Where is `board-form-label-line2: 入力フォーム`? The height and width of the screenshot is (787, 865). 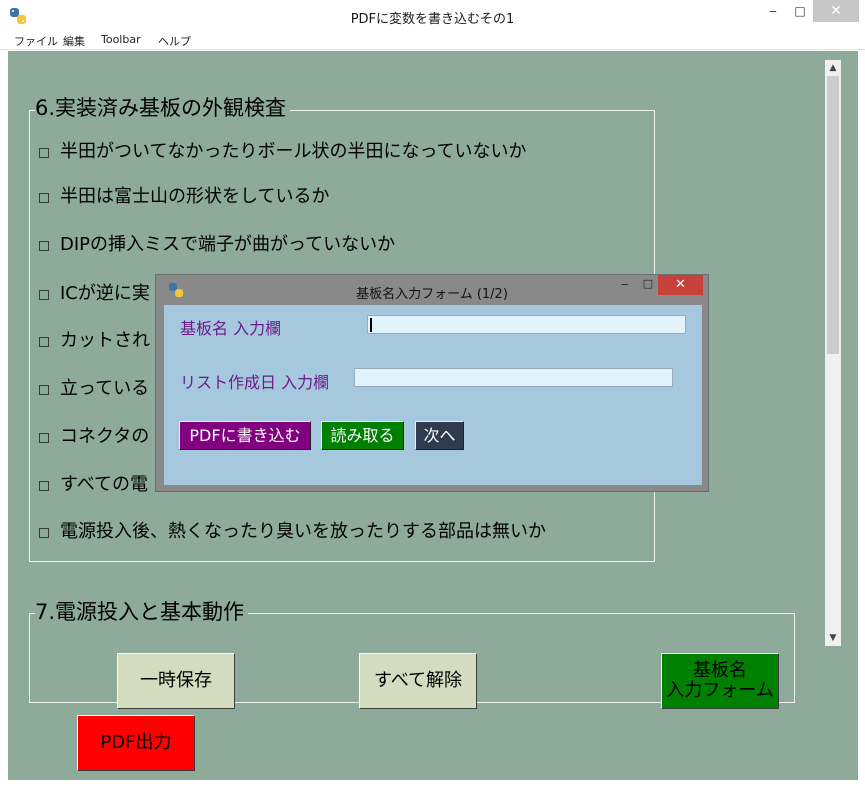
board-form-label-line2: 入力フォーム is located at coordinates (720, 690).